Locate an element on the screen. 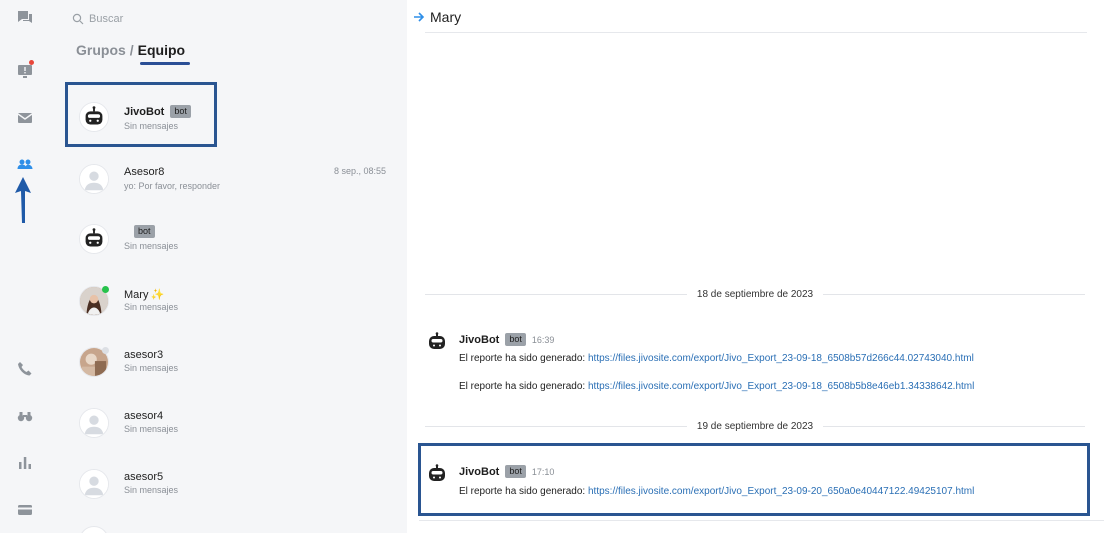  reports-nav-button is located at coordinates (25, 463).